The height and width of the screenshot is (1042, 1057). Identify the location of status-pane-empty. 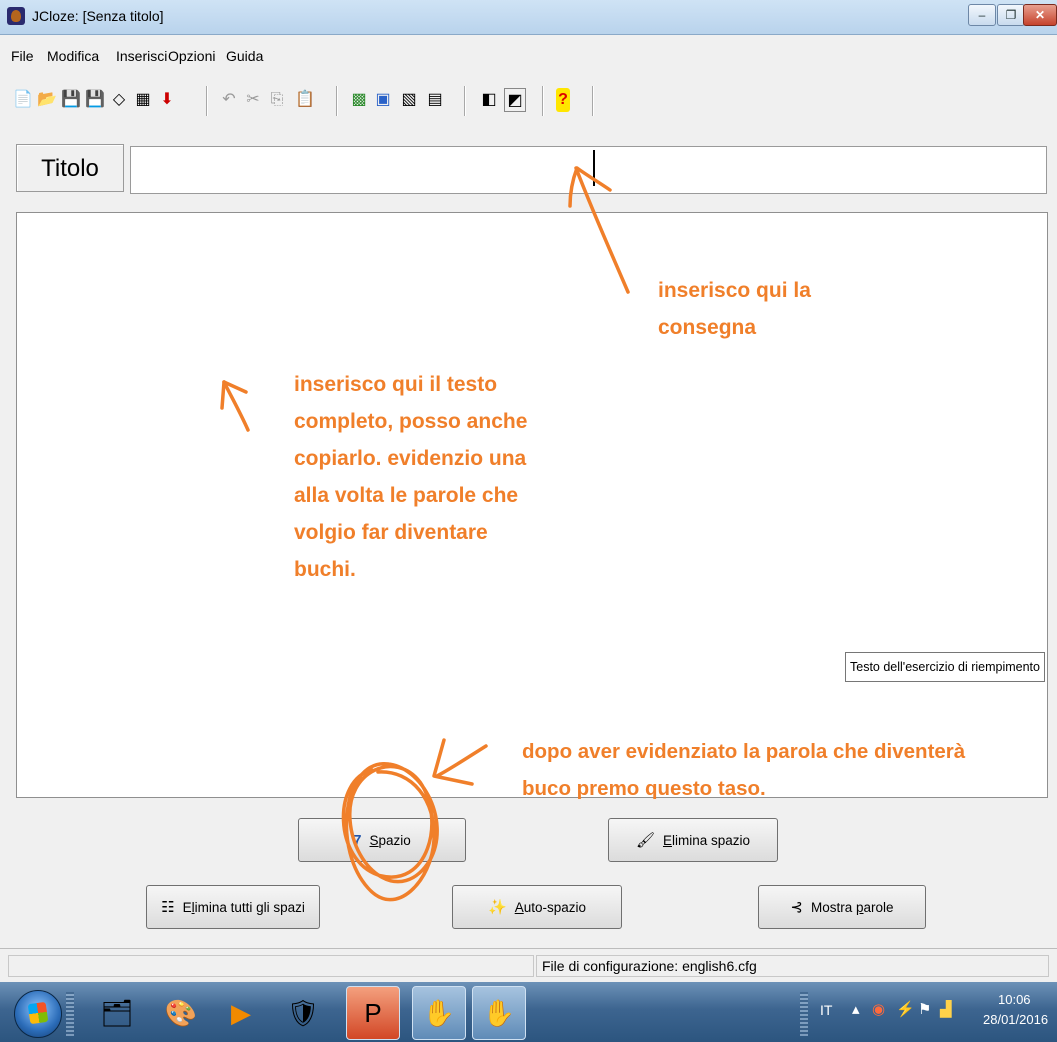
(271, 966).